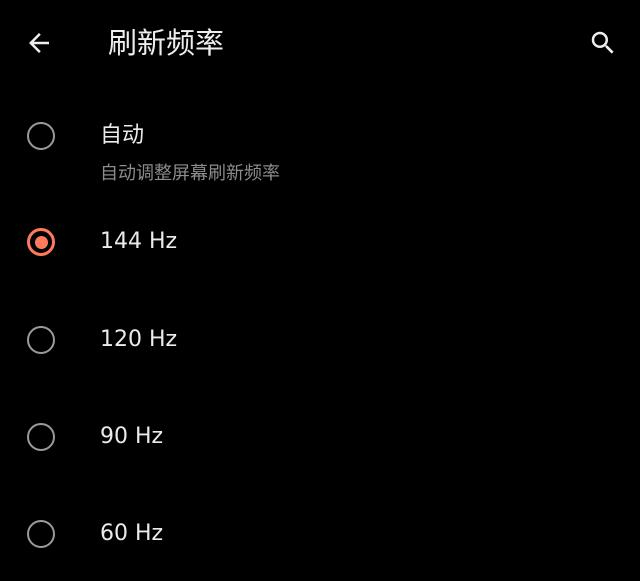 This screenshot has width=640, height=581. Describe the element at coordinates (190, 173) in the screenshot. I see `option-summary: 自动调整屏幕刷新频率` at that location.